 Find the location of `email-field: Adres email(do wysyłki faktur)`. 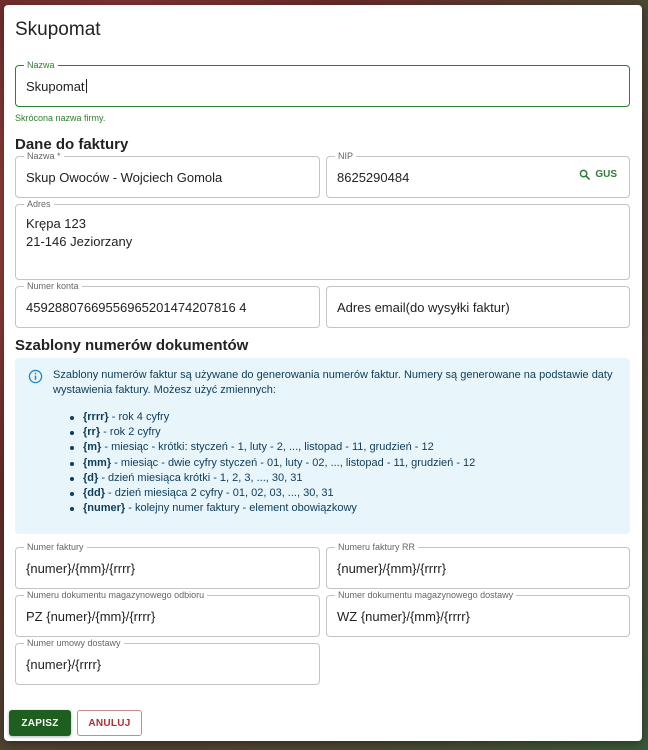

email-field: Adres email(do wysyłki faktur) is located at coordinates (478, 307).